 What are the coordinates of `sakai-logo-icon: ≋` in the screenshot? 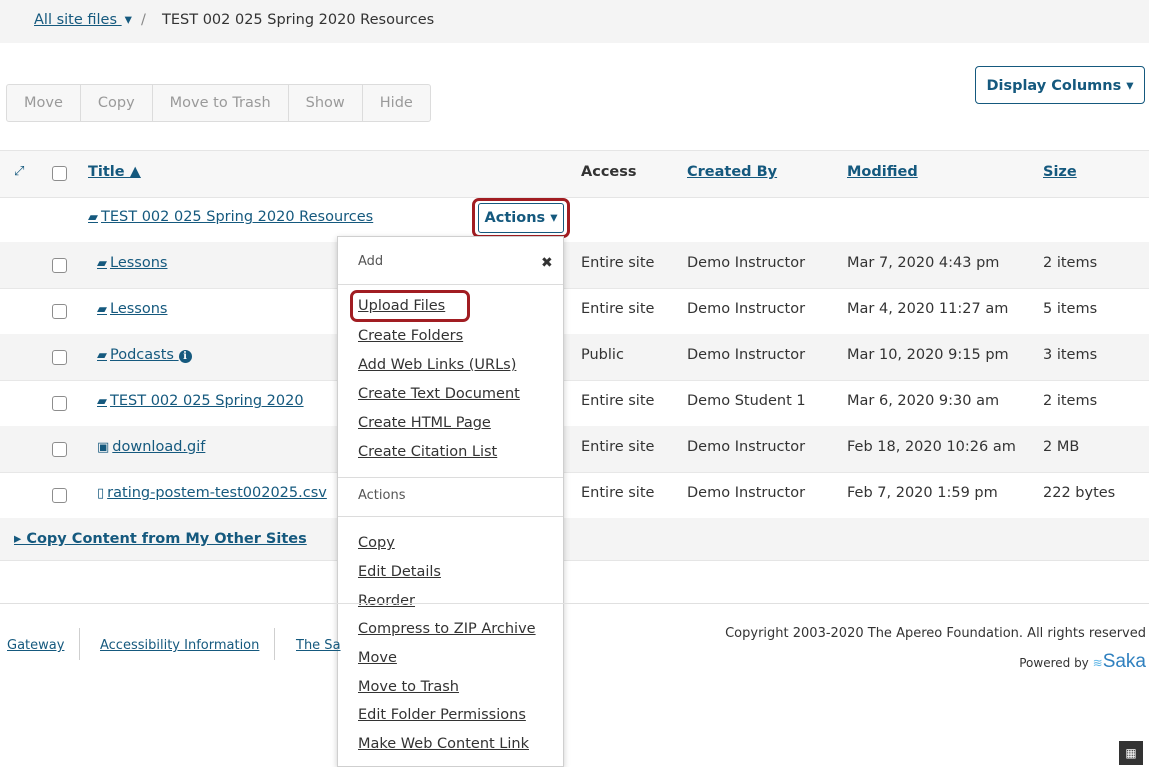 It's located at (1097, 663).